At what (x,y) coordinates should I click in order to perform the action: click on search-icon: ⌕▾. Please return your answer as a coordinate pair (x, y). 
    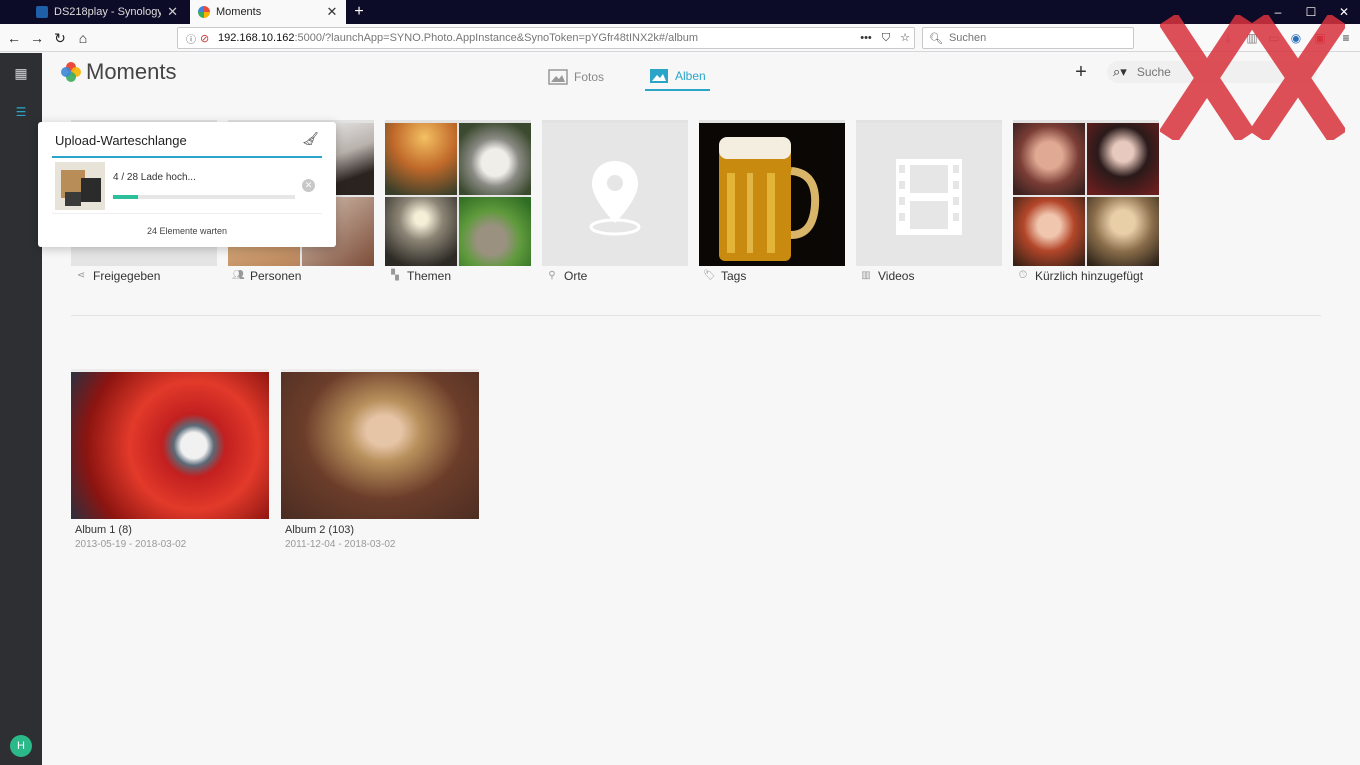
    Looking at the image, I should click on (1120, 72).